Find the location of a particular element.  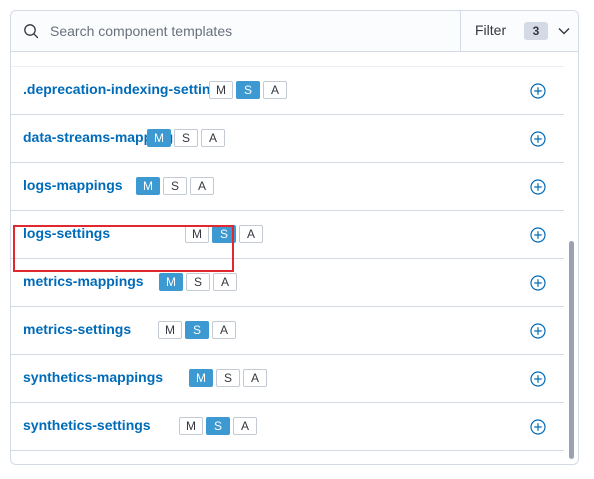

search-icon is located at coordinates (31, 31).